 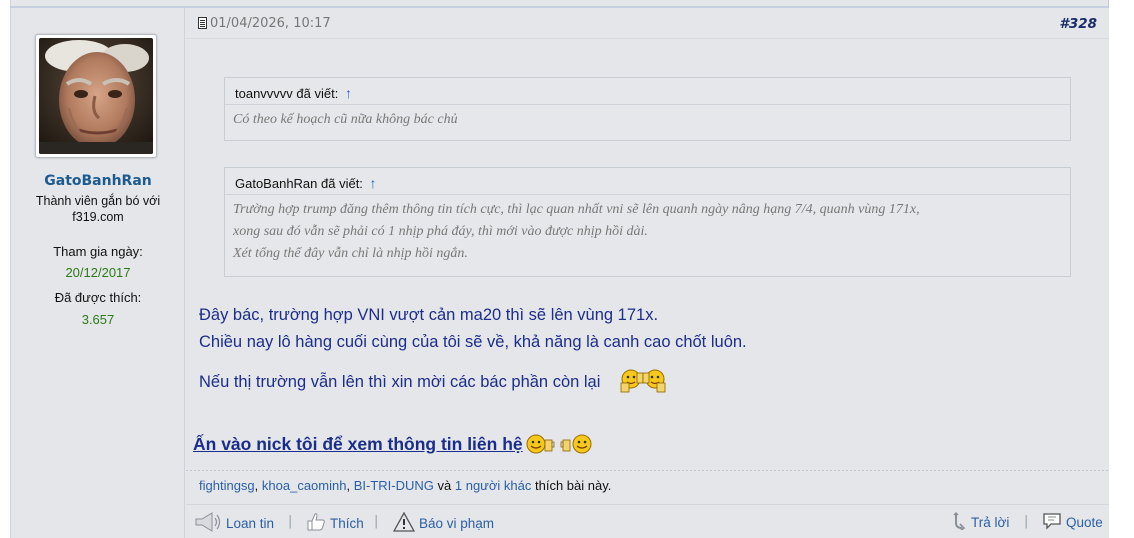 I want to click on post-number: #328, so click(x=1078, y=24).